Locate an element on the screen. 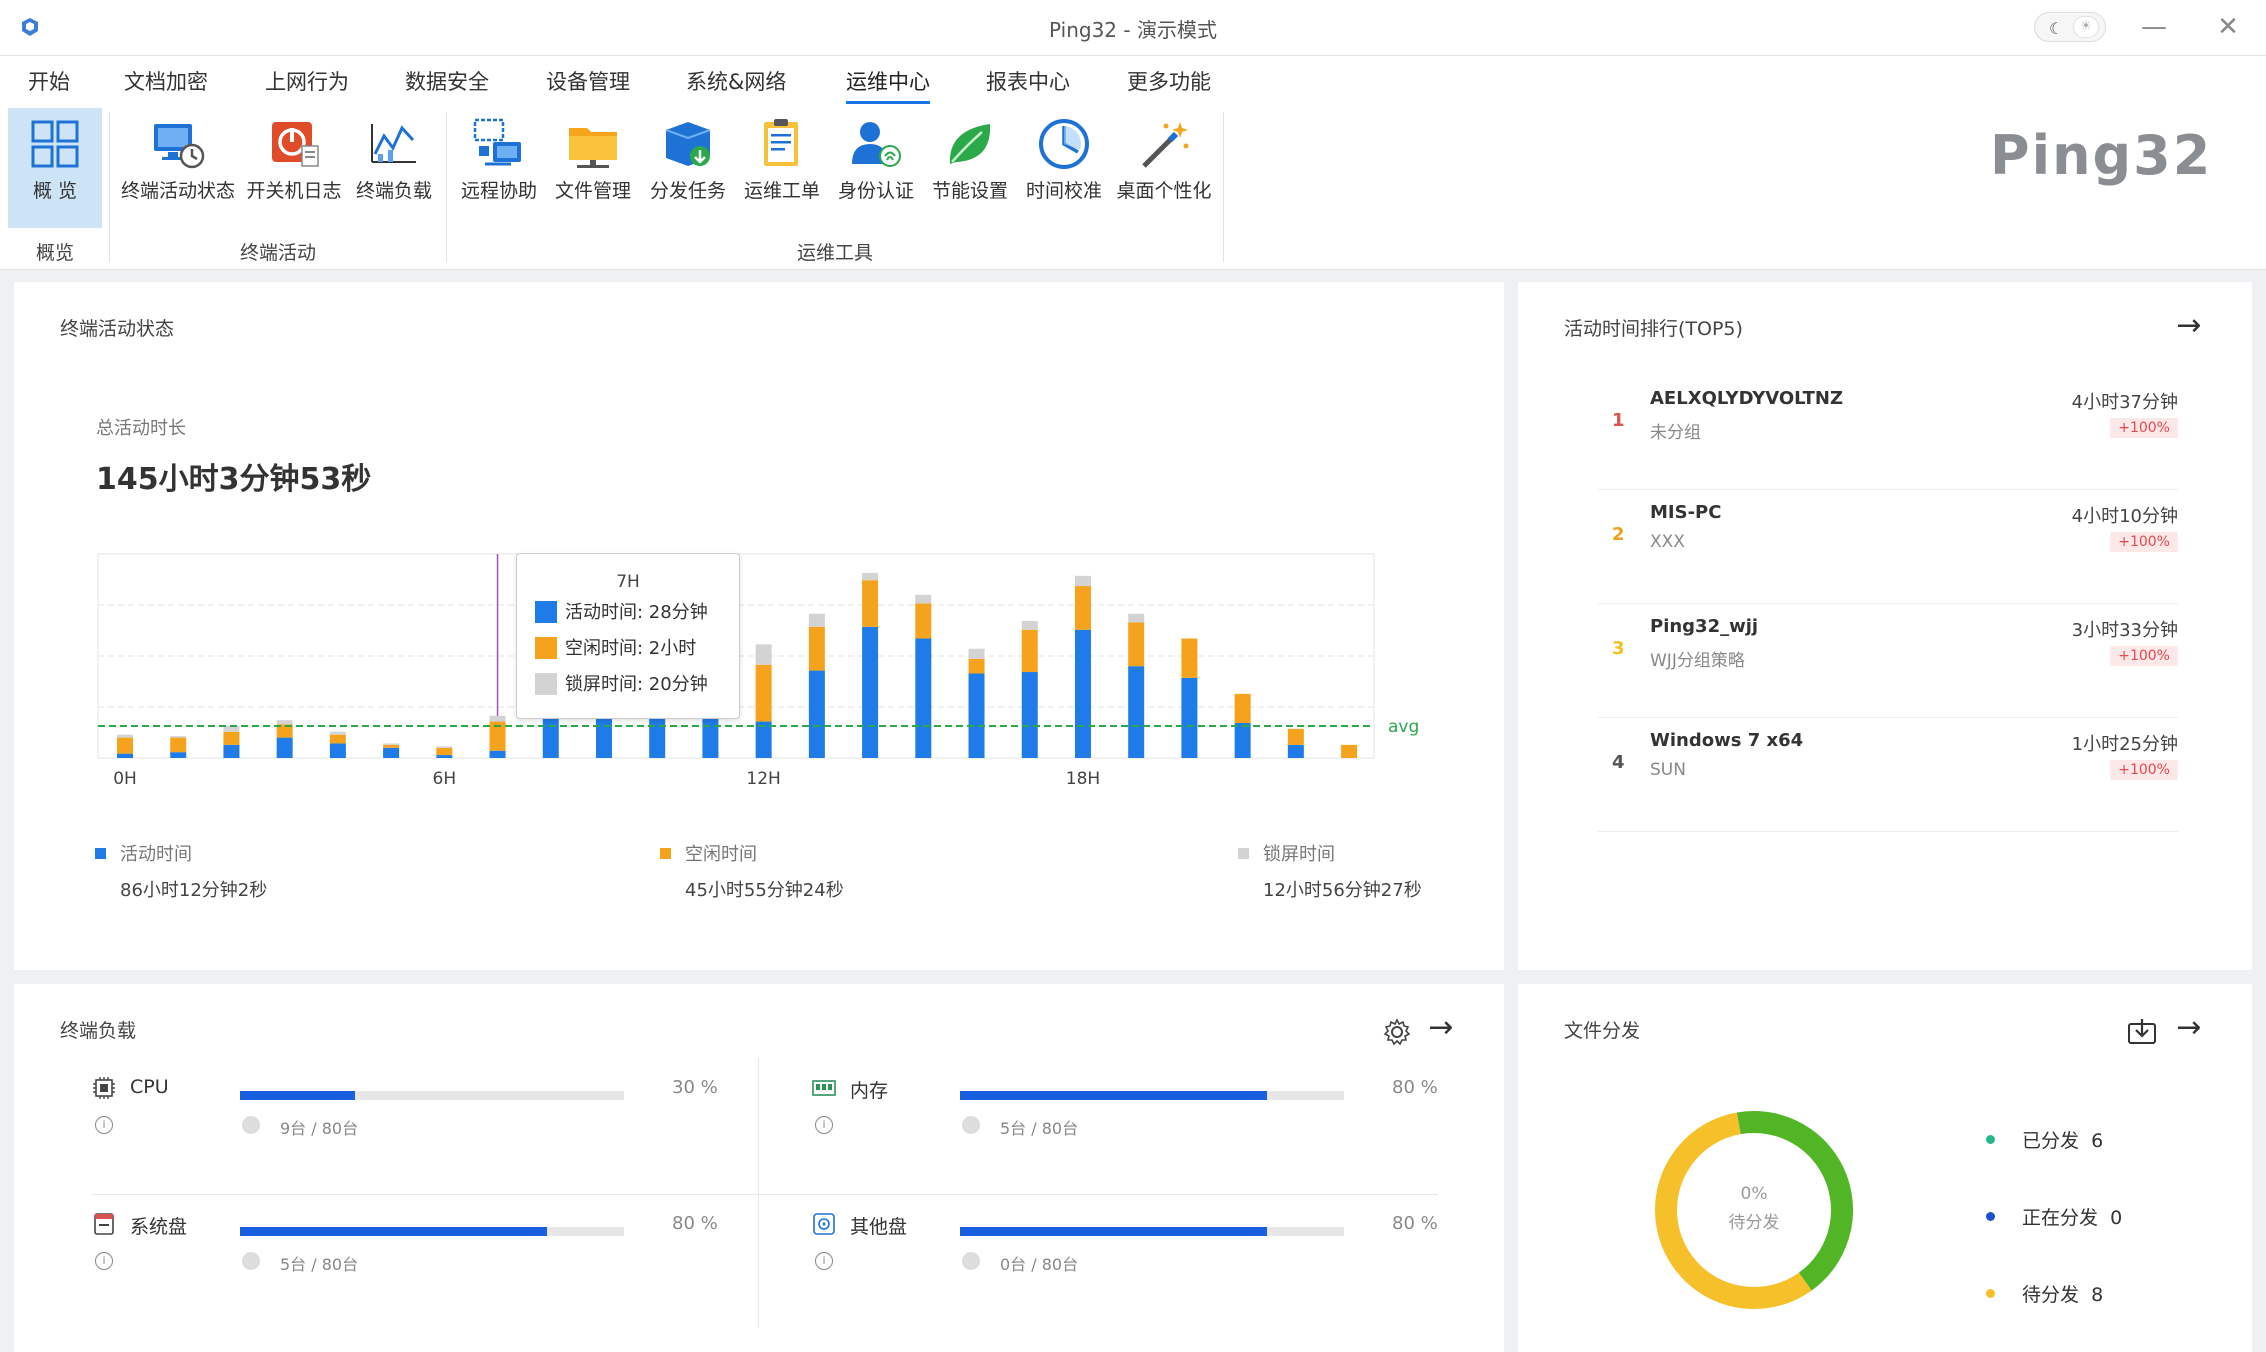 This screenshot has width=2266, height=1352. rank-row: 3 Ping32_wjj WJJ分组策略 3小时33分钟 +100% is located at coordinates (1888, 661).